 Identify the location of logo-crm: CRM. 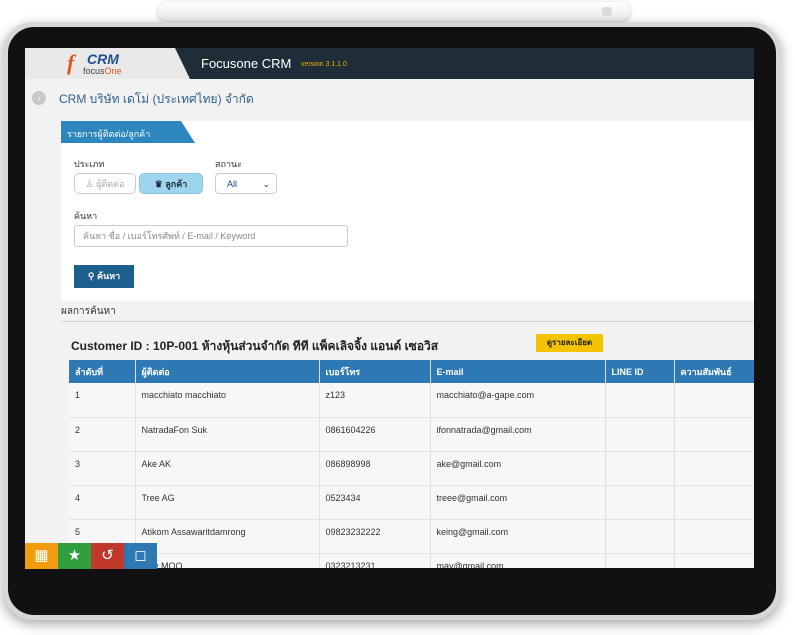
(103, 59).